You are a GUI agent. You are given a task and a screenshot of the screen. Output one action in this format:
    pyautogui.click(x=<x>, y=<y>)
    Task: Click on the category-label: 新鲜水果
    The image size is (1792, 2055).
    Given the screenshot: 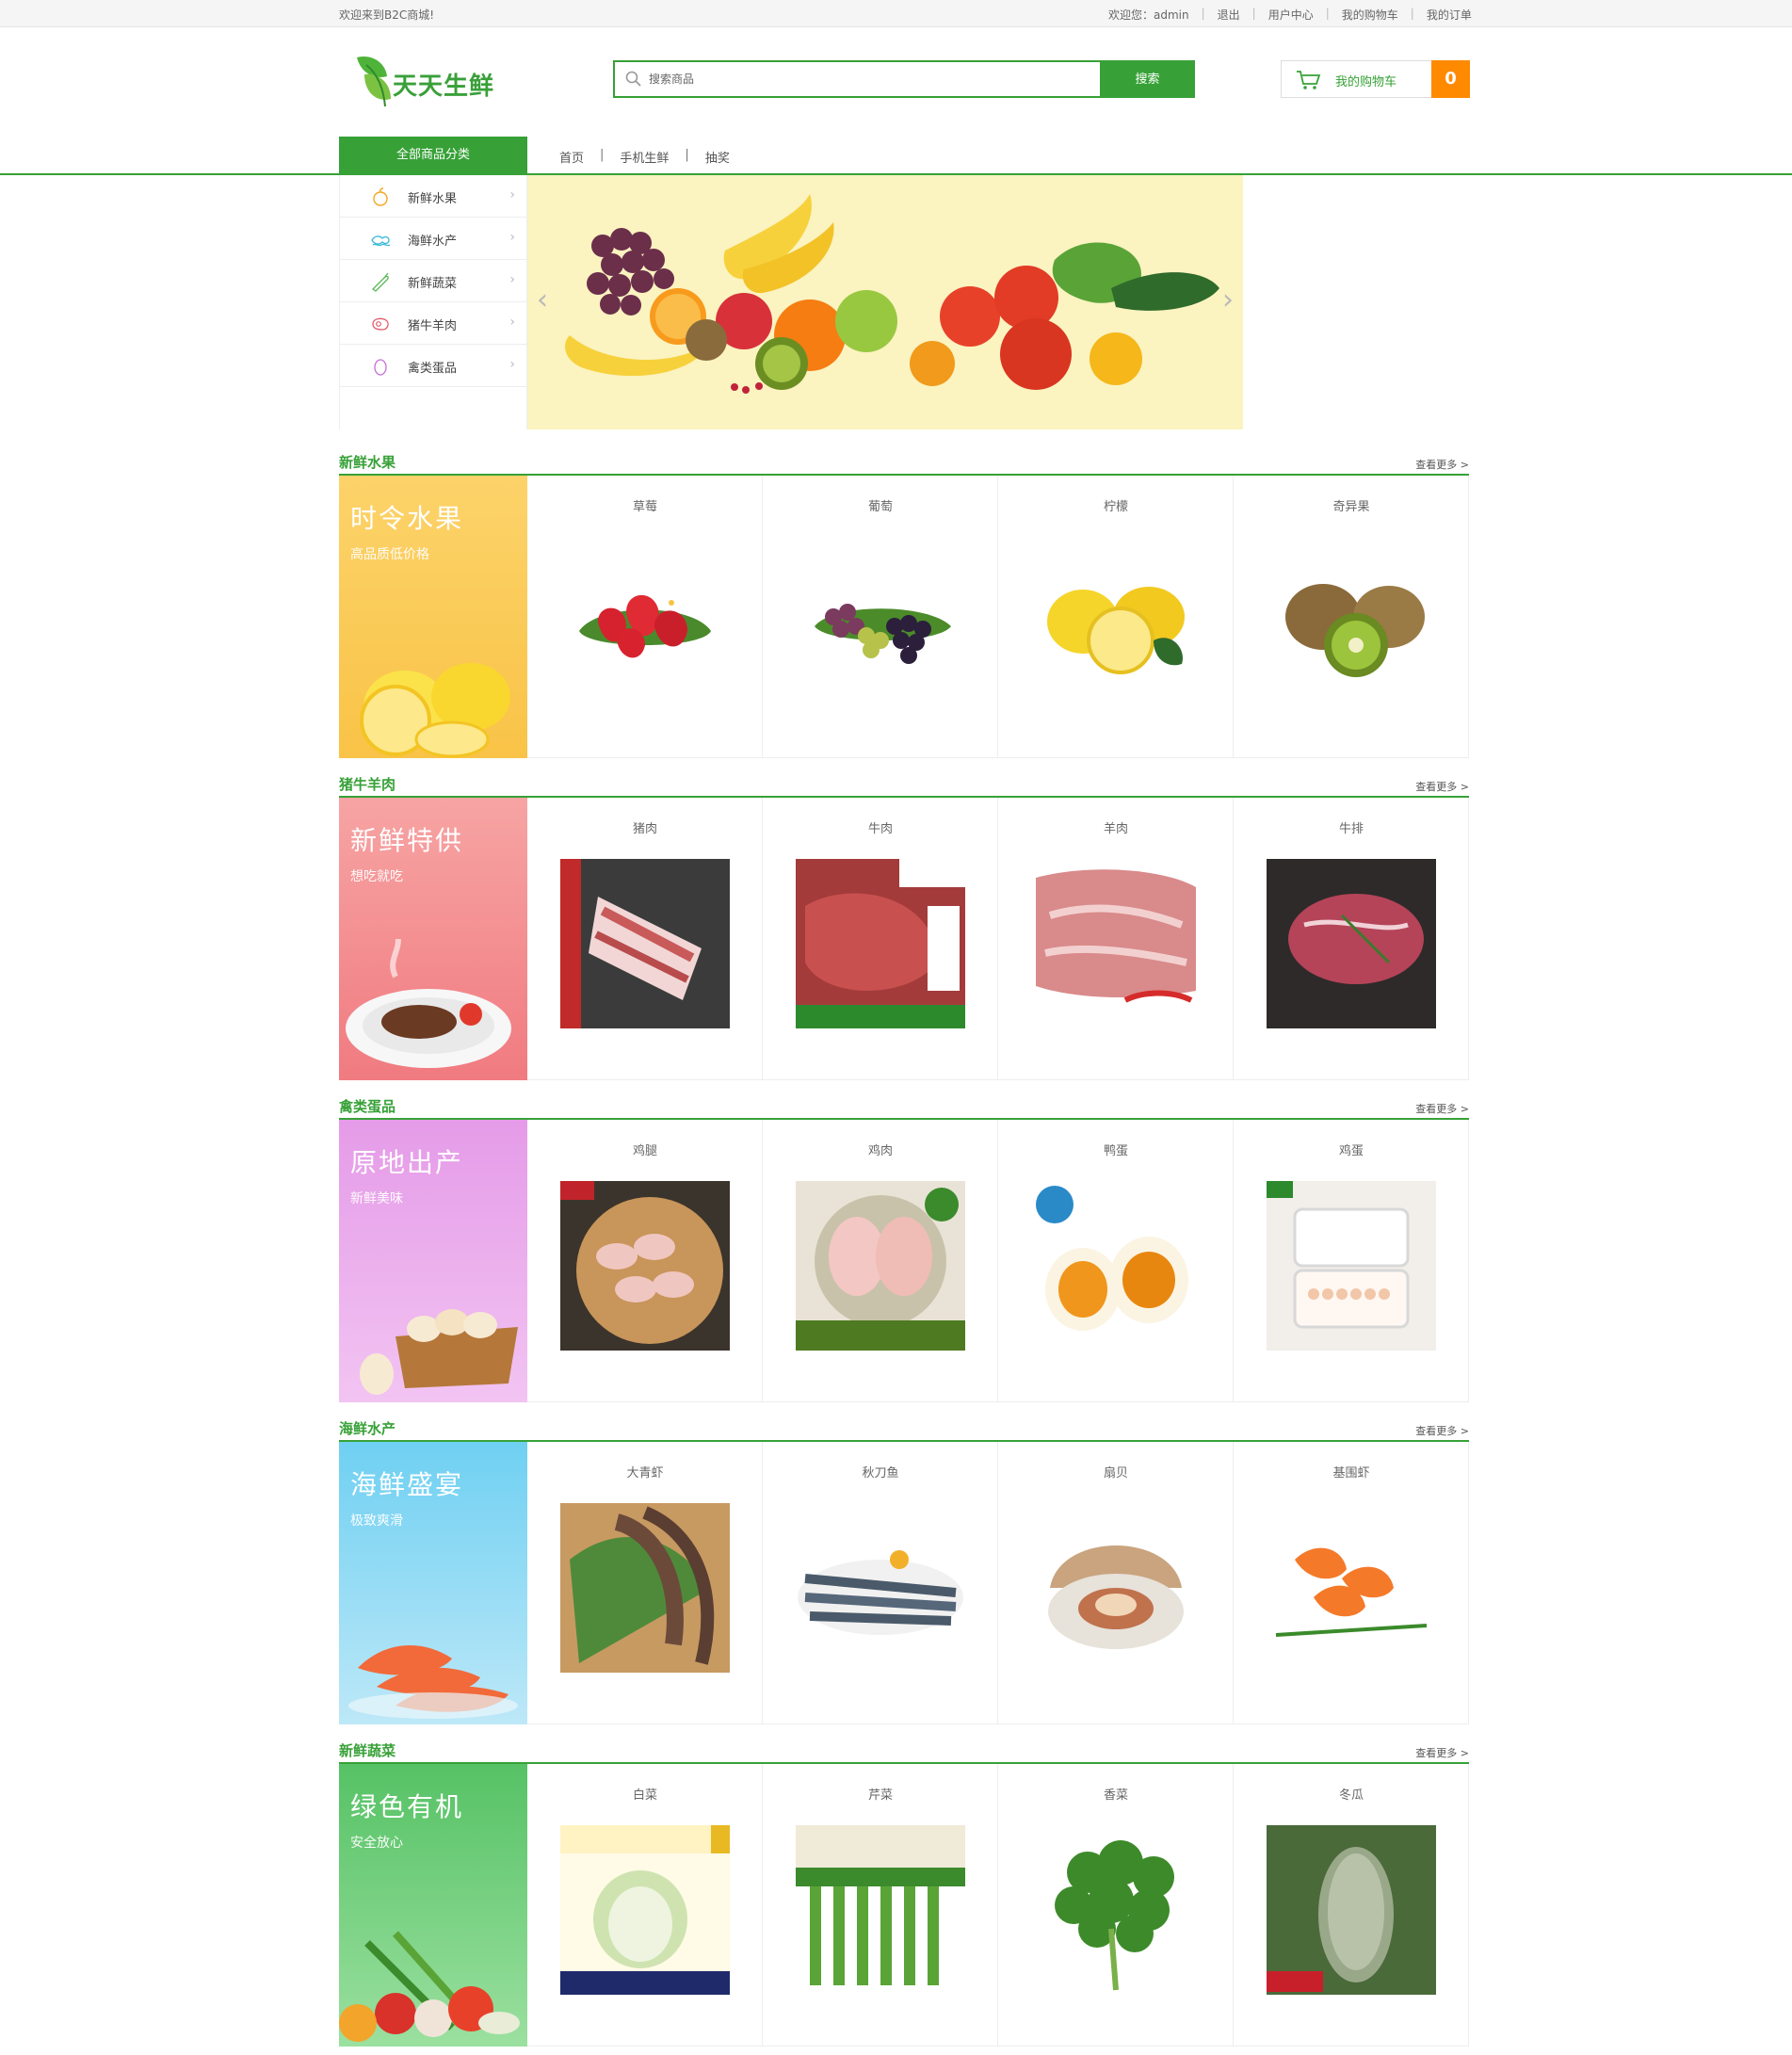 What is the action you would take?
    pyautogui.click(x=433, y=199)
    